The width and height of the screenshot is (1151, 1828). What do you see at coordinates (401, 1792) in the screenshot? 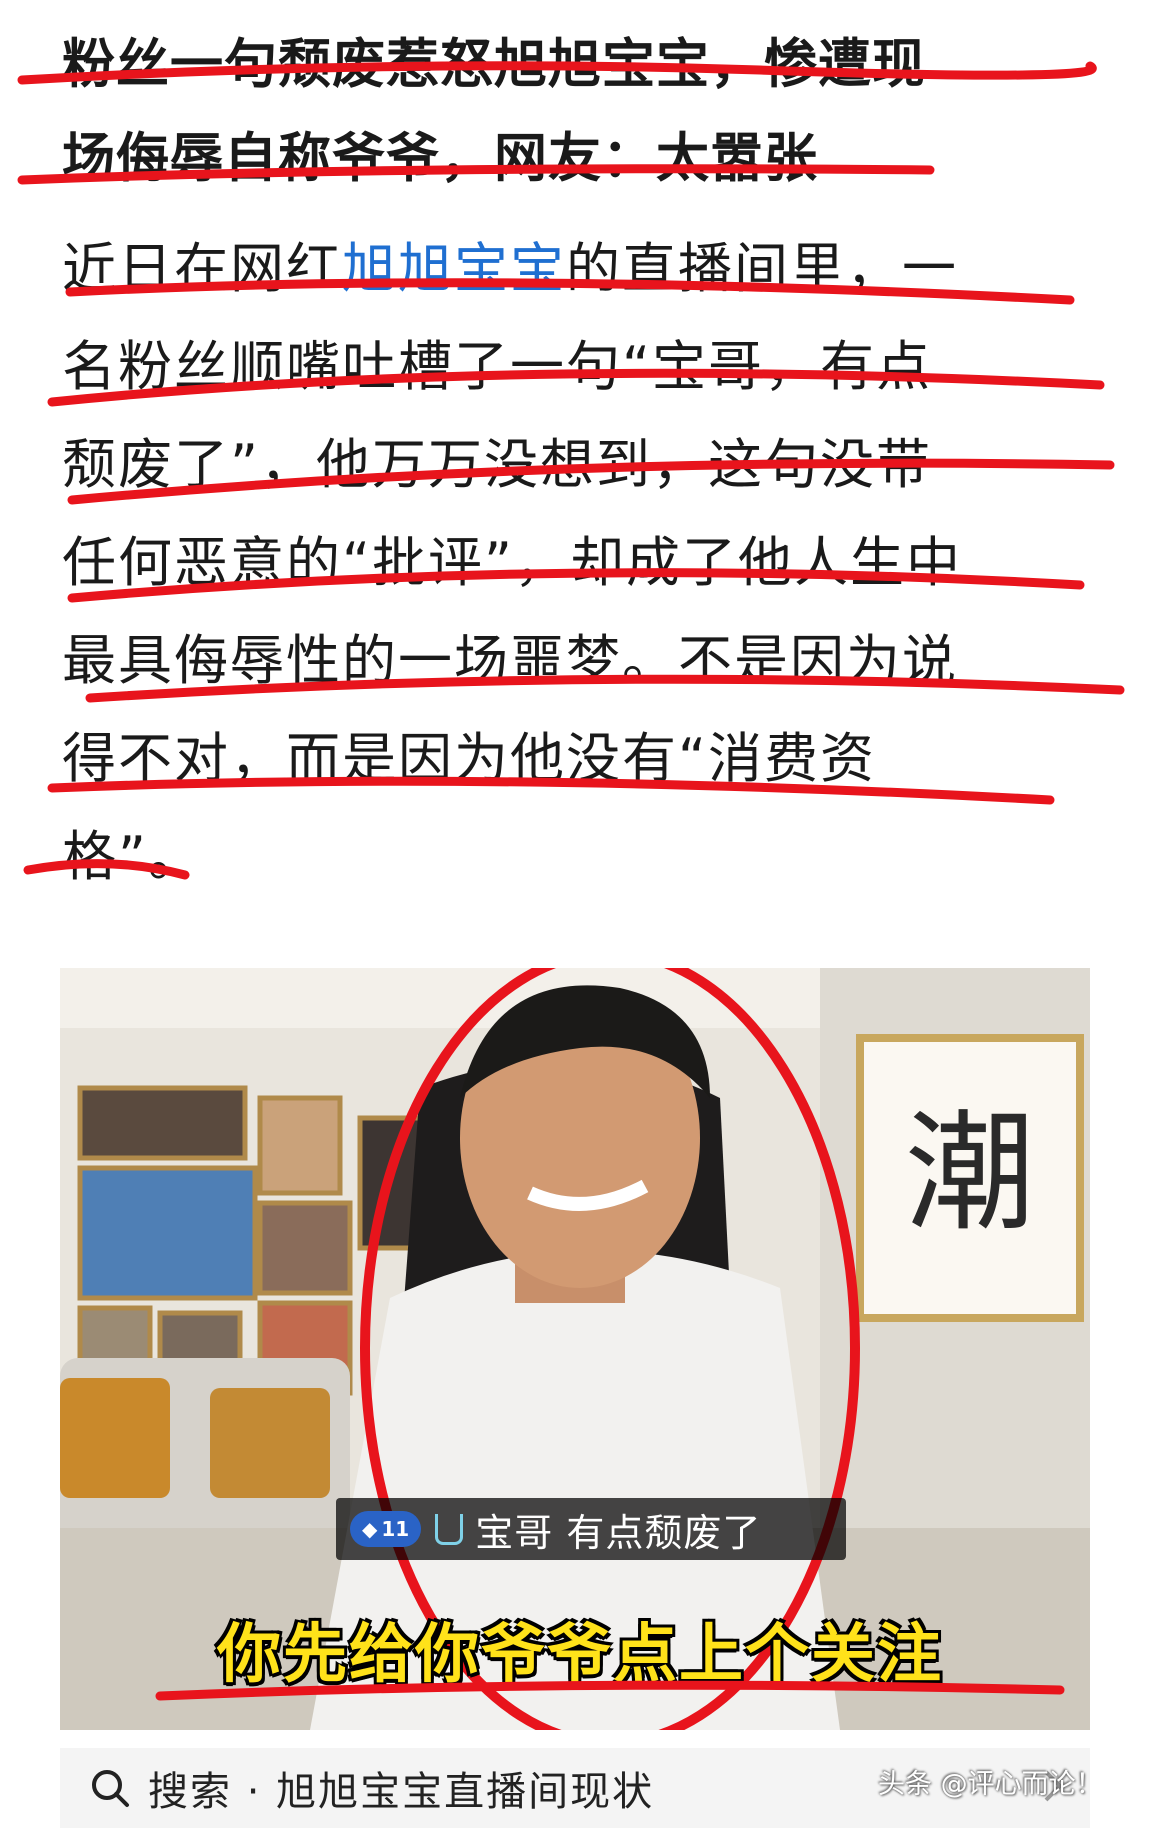
I see `search-query: 搜索 · 旭旭宝宝直播间现状` at bounding box center [401, 1792].